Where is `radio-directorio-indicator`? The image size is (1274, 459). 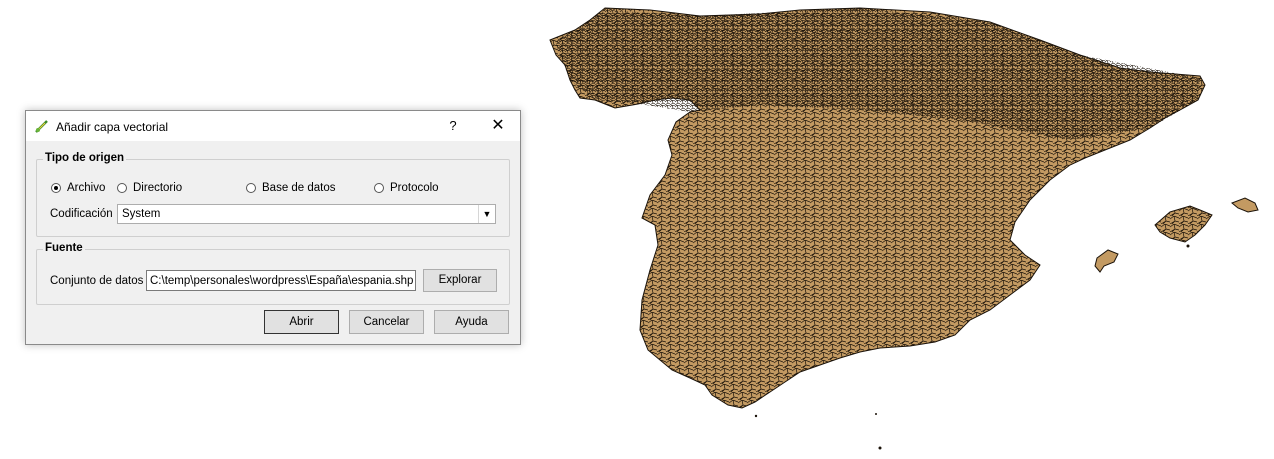 radio-directorio-indicator is located at coordinates (122, 188).